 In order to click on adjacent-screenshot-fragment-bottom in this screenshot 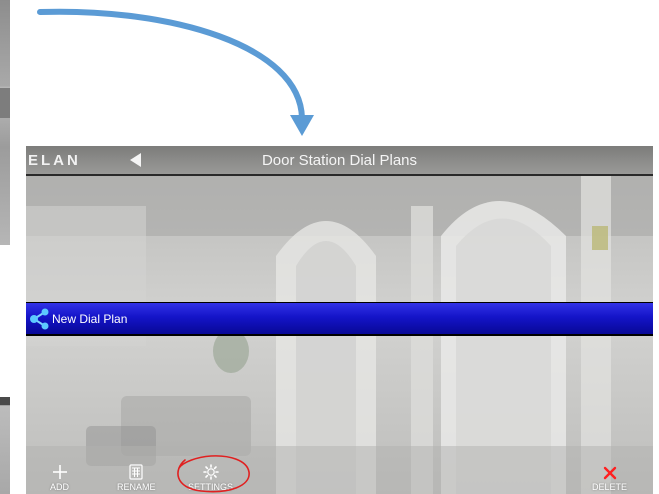, I will do `click(5, 445)`.